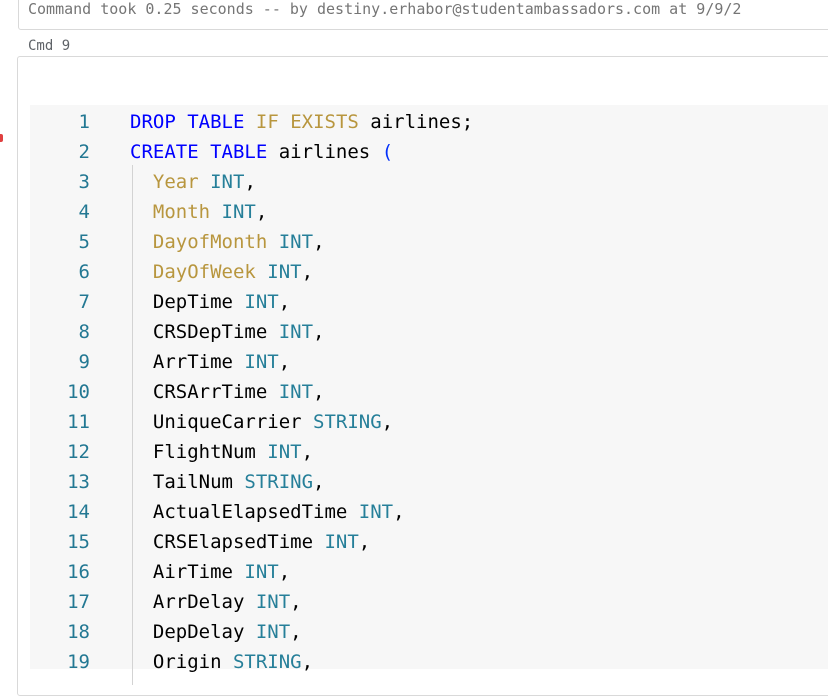 The height and width of the screenshot is (696, 828). I want to click on code-line: 19 Origin STRING,, so click(429, 662).